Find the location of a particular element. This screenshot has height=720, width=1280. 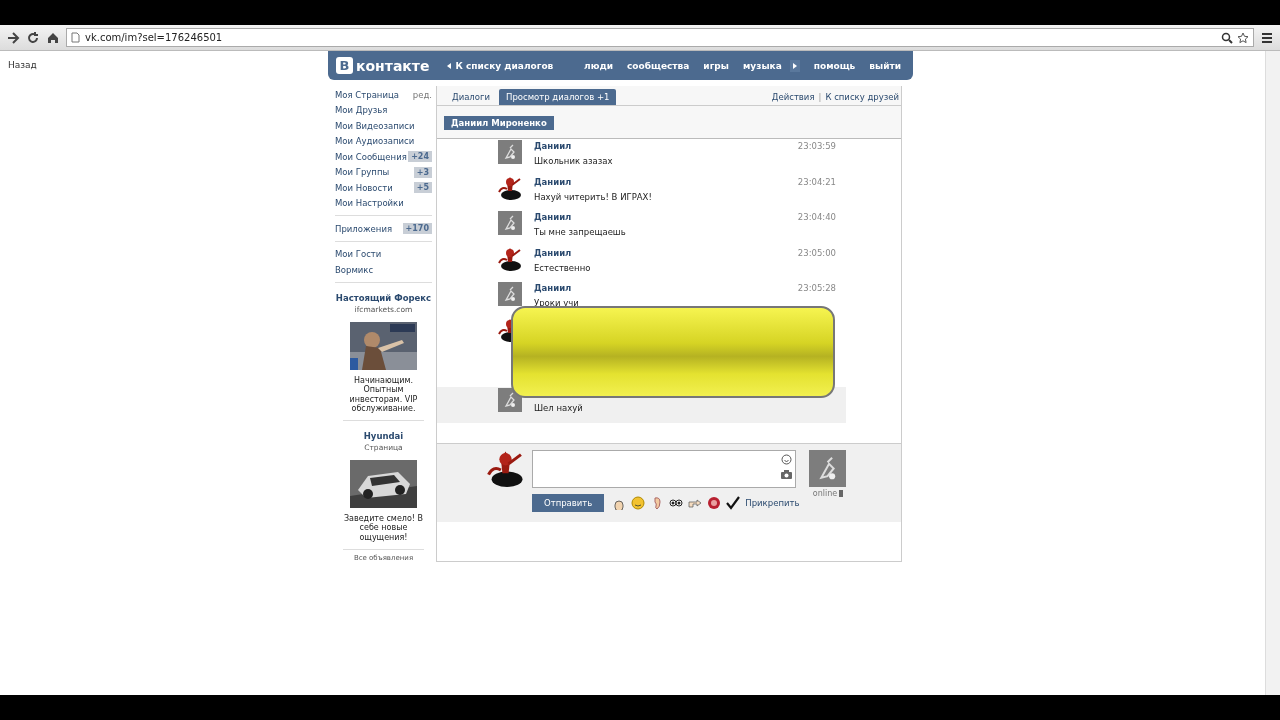

menu-icon is located at coordinates (1267, 37).